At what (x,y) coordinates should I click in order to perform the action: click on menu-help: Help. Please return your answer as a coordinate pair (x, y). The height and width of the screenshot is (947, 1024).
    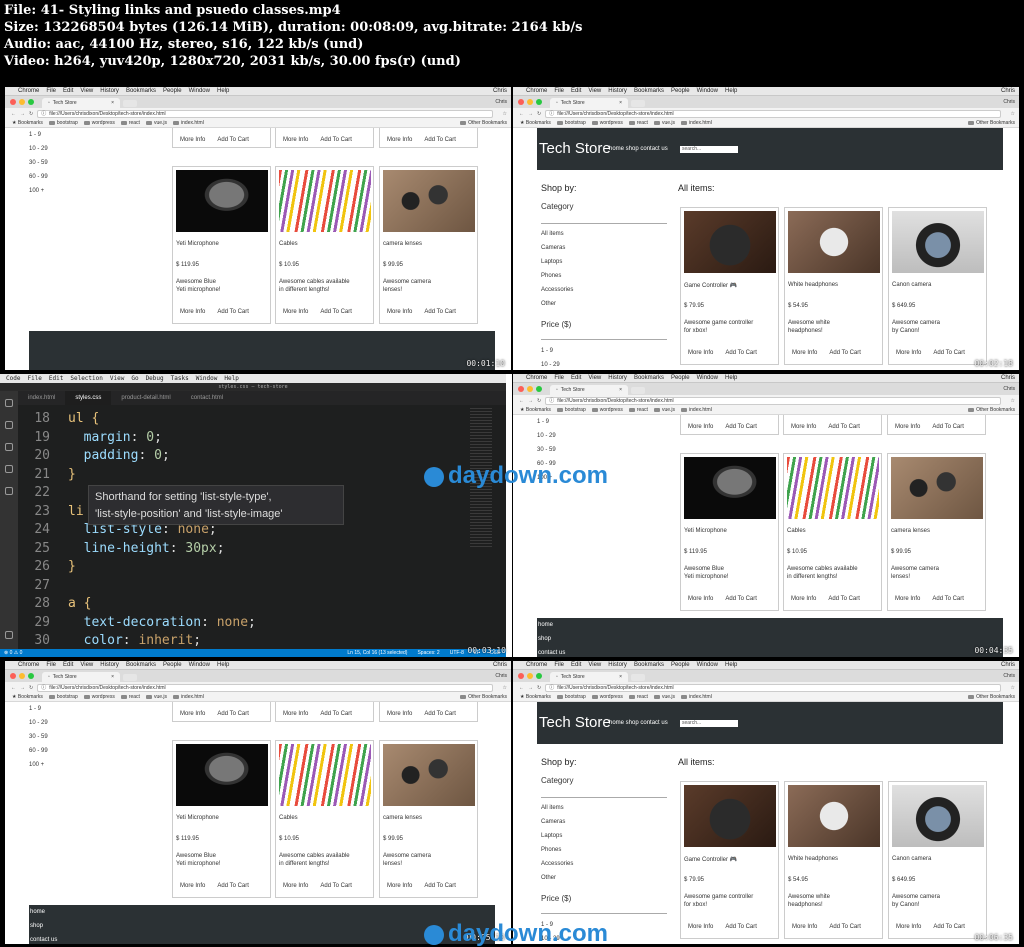
    Looking at the image, I should click on (731, 665).